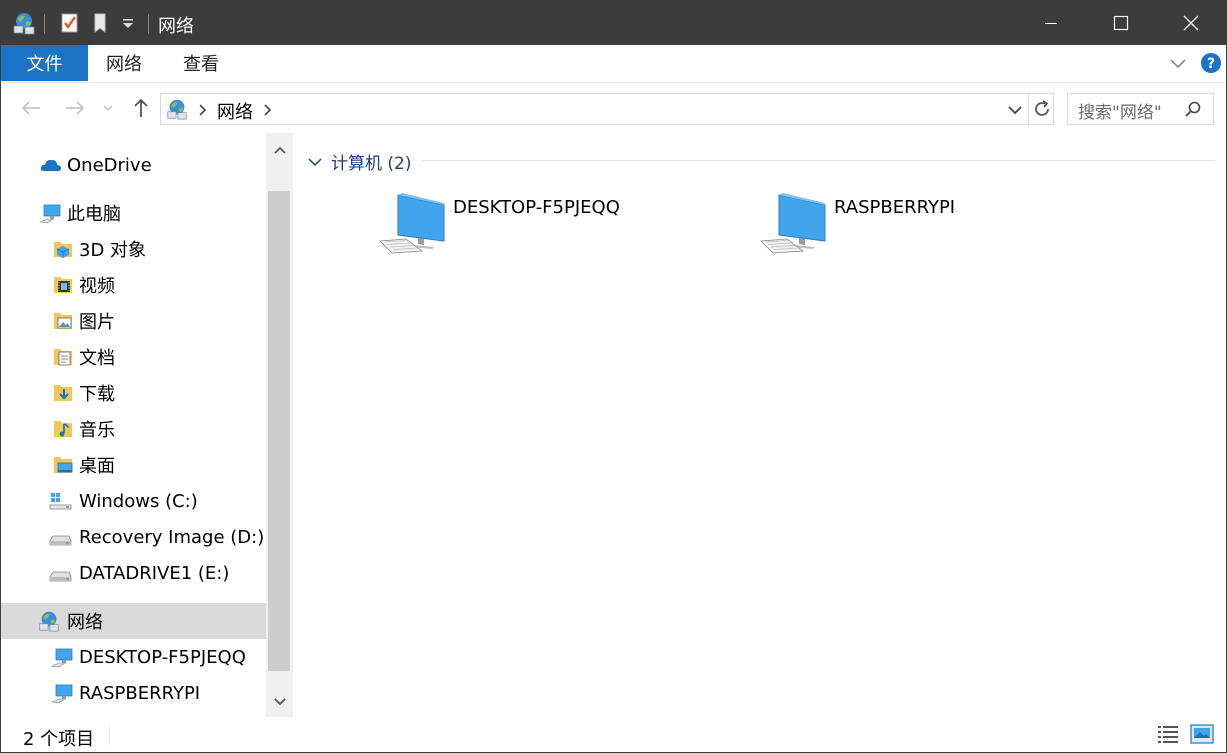  Describe the element at coordinates (44, 63) in the screenshot. I see `tab-file: 文件` at that location.